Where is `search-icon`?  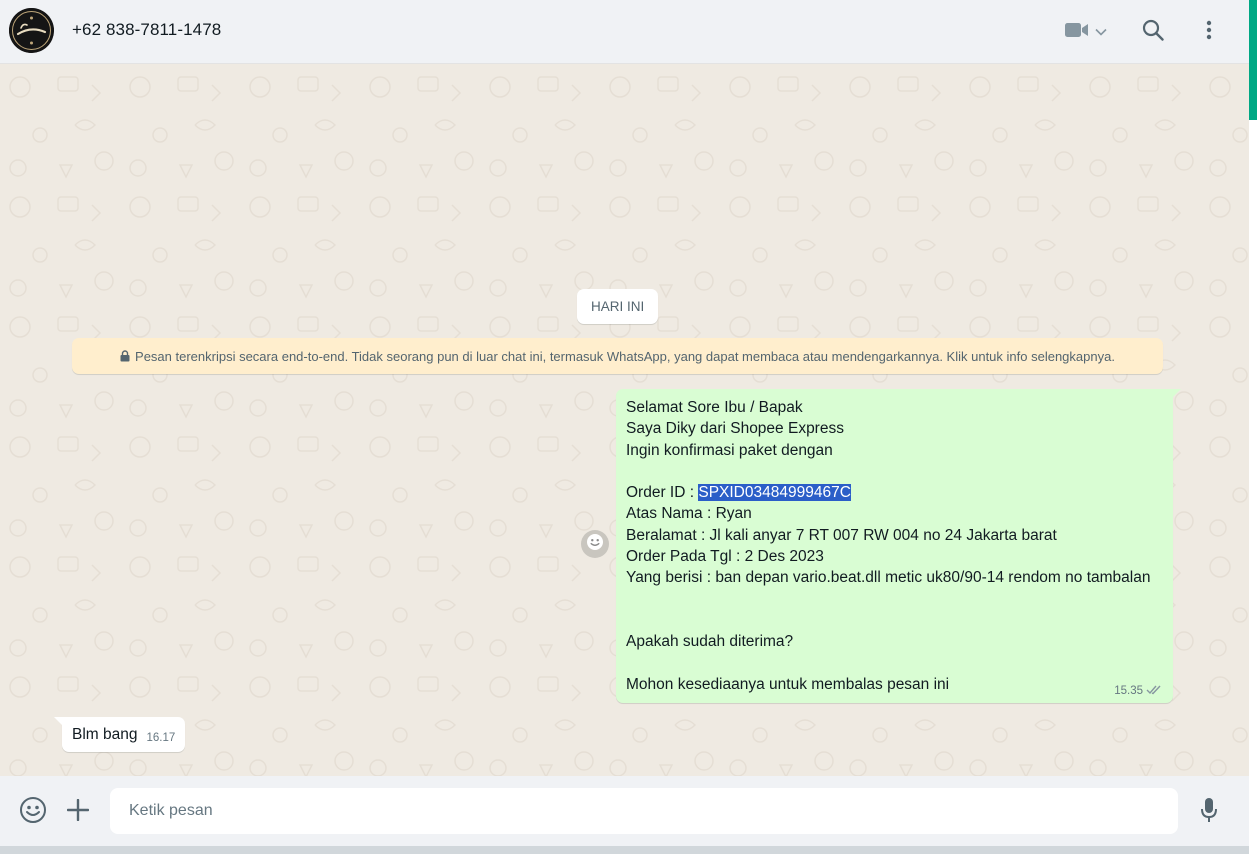
search-icon is located at coordinates (1153, 32).